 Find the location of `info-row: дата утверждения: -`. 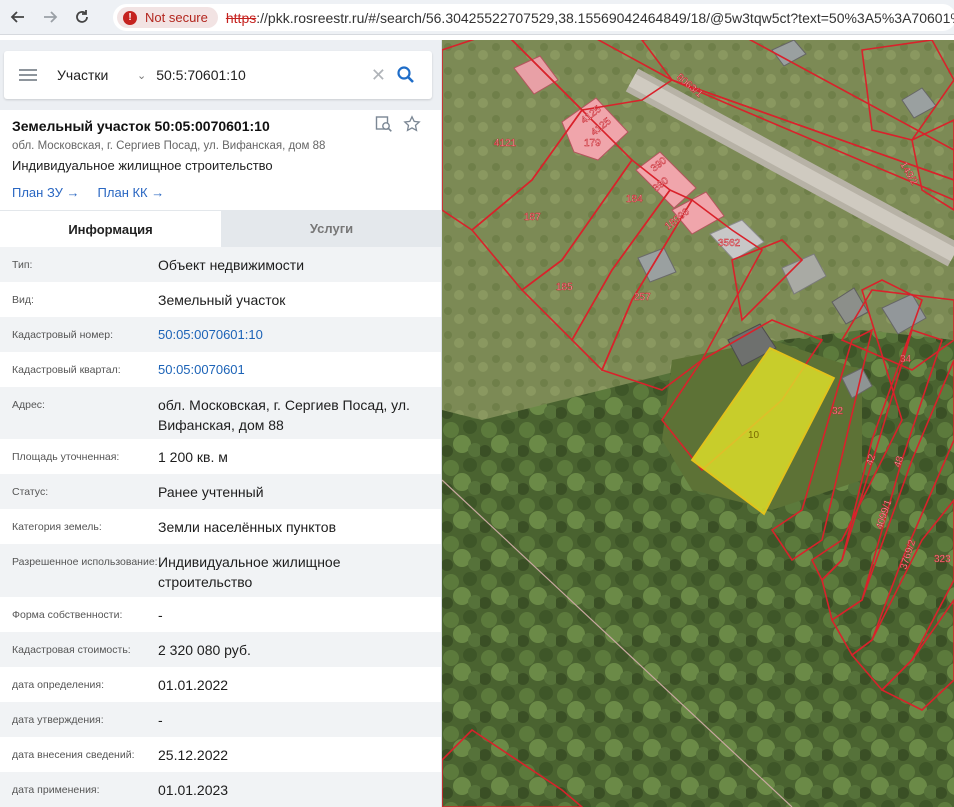

info-row: дата утверждения: - is located at coordinates (220, 719).